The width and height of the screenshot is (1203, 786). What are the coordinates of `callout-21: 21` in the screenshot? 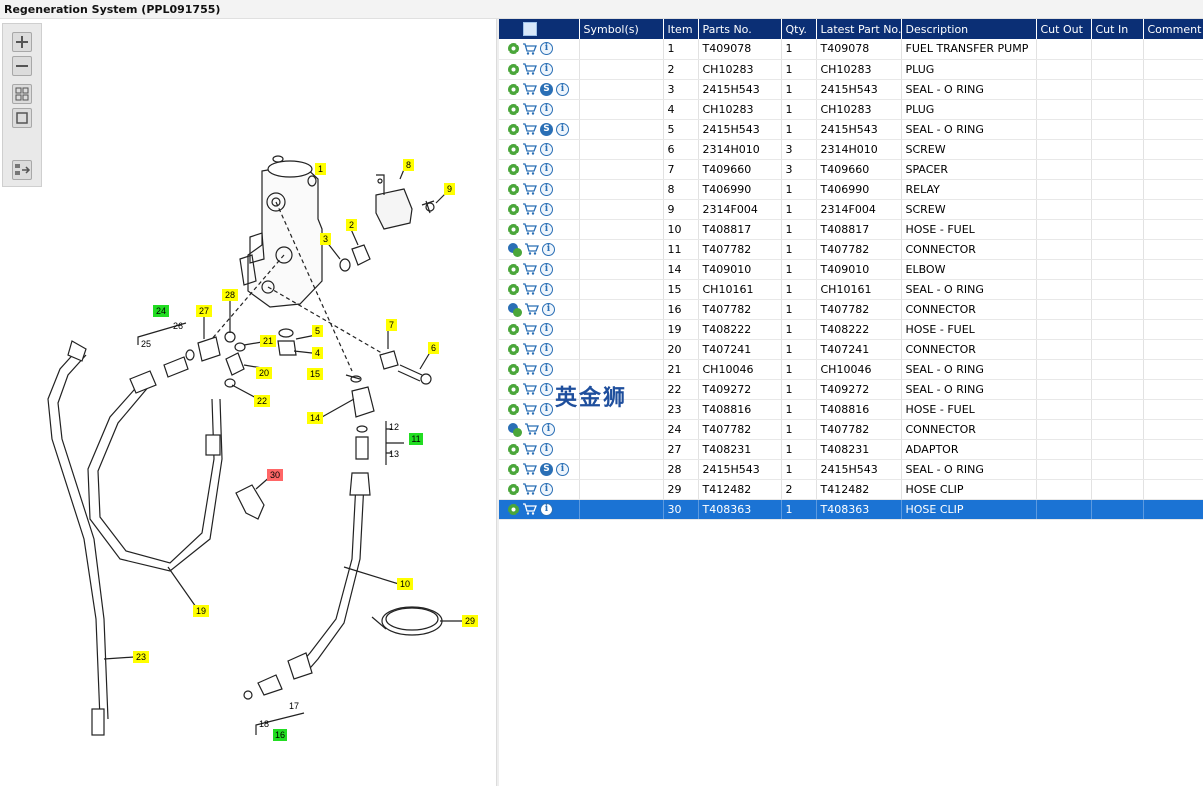 It's located at (268, 341).